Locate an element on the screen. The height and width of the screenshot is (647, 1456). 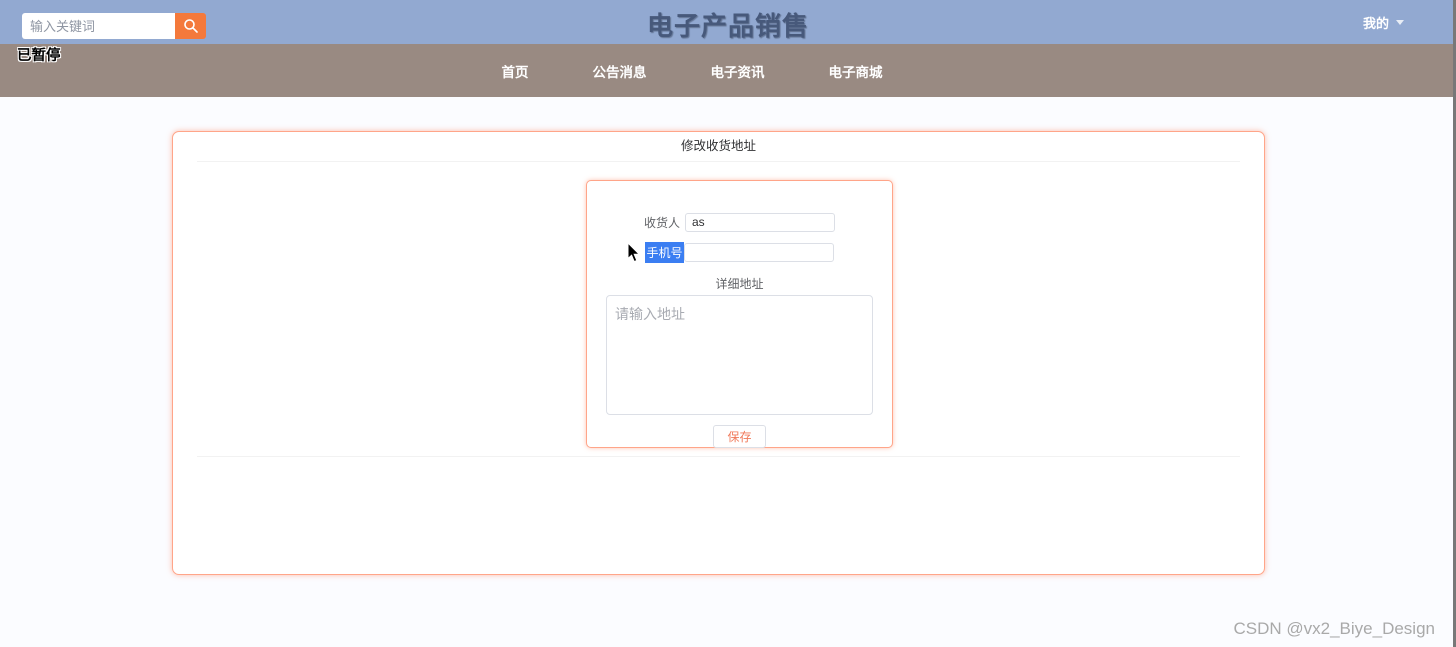
phone-label: 手机号 is located at coordinates (664, 252).